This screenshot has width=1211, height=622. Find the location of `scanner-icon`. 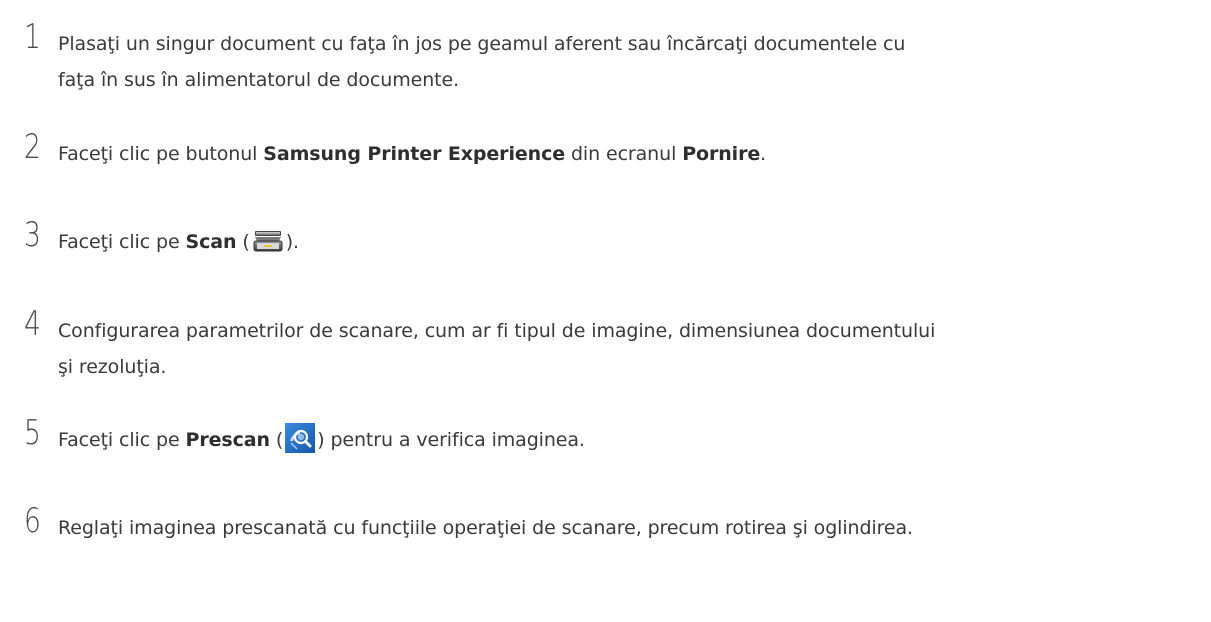

scanner-icon is located at coordinates (268, 241).